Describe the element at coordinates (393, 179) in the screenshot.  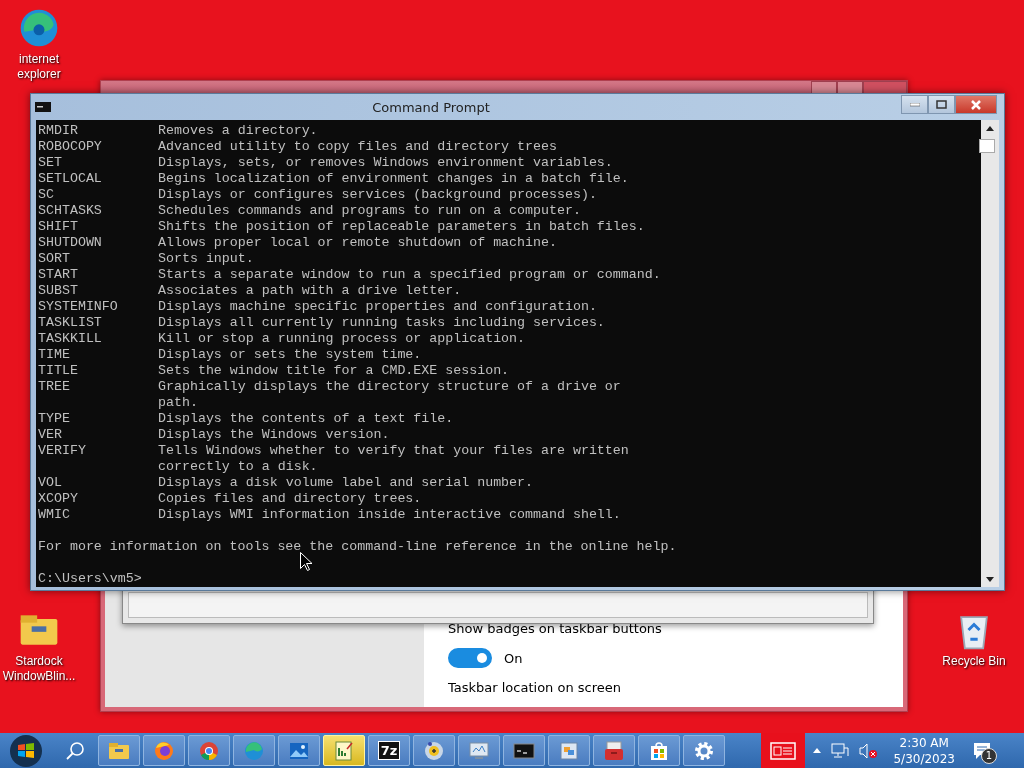
I see `command-description: Begins localization of environment changes in a batch file.` at that location.